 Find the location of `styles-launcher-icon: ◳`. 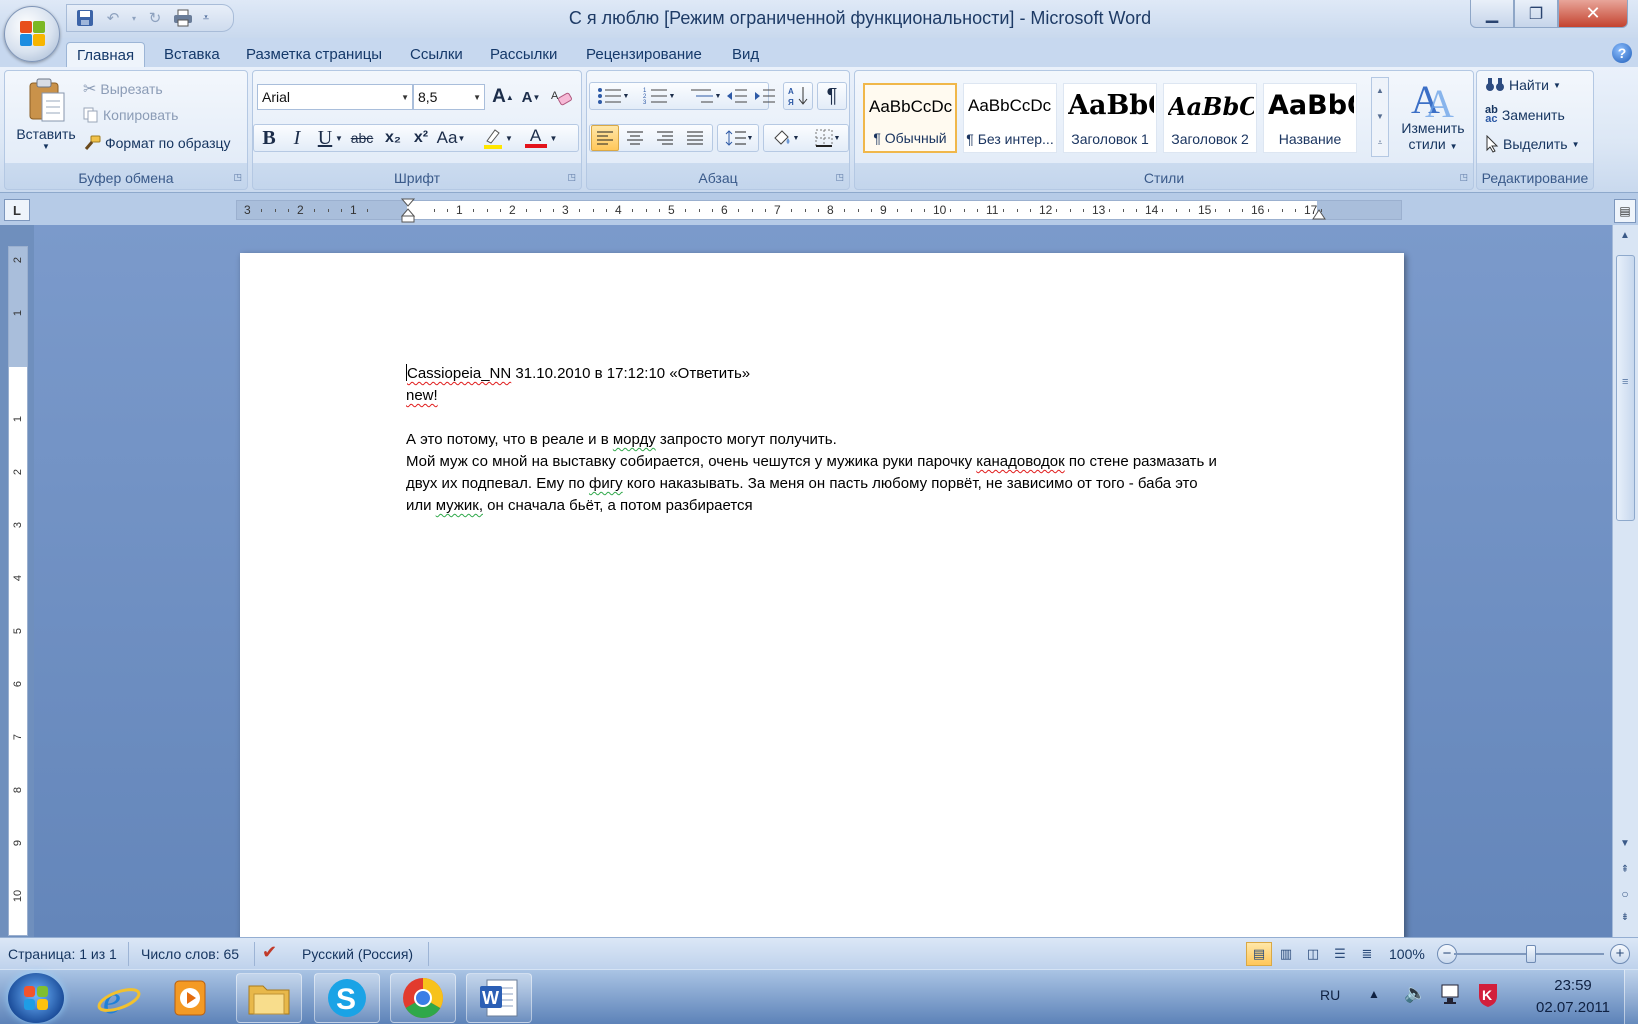

styles-launcher-icon: ◳ is located at coordinates (1463, 177).